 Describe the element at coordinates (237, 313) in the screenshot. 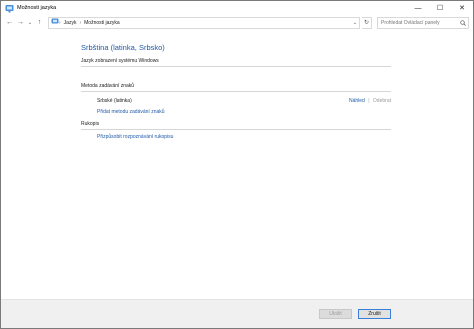

I see `footer-bar: Uložit Zrušit` at that location.